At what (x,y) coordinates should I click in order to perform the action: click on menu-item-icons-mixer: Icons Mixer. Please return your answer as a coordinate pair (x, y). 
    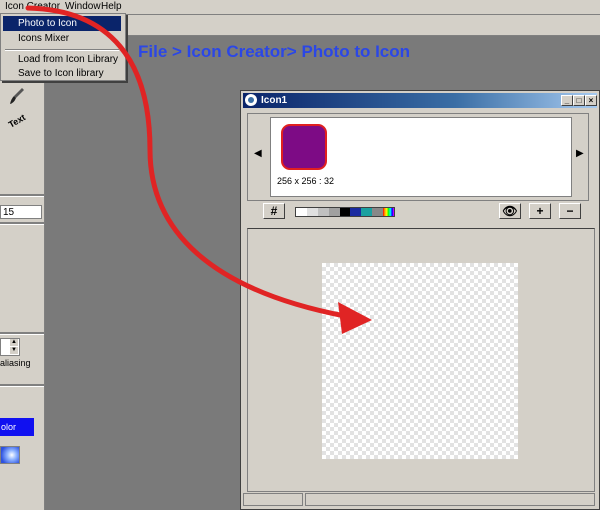
    Looking at the image, I should click on (62, 38).